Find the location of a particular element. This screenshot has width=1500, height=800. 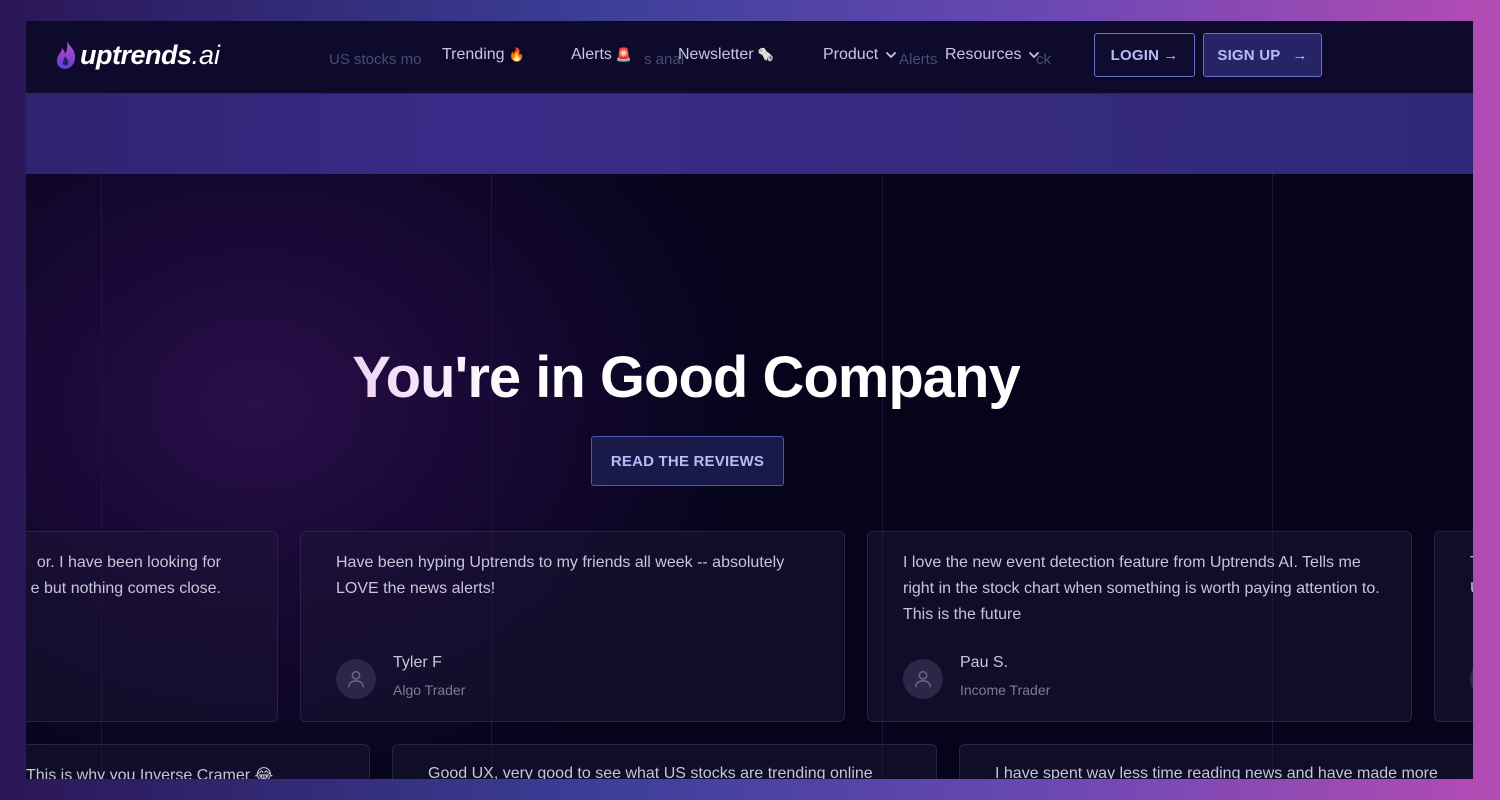

nav-product-dropdown: Product is located at coordinates (860, 55).